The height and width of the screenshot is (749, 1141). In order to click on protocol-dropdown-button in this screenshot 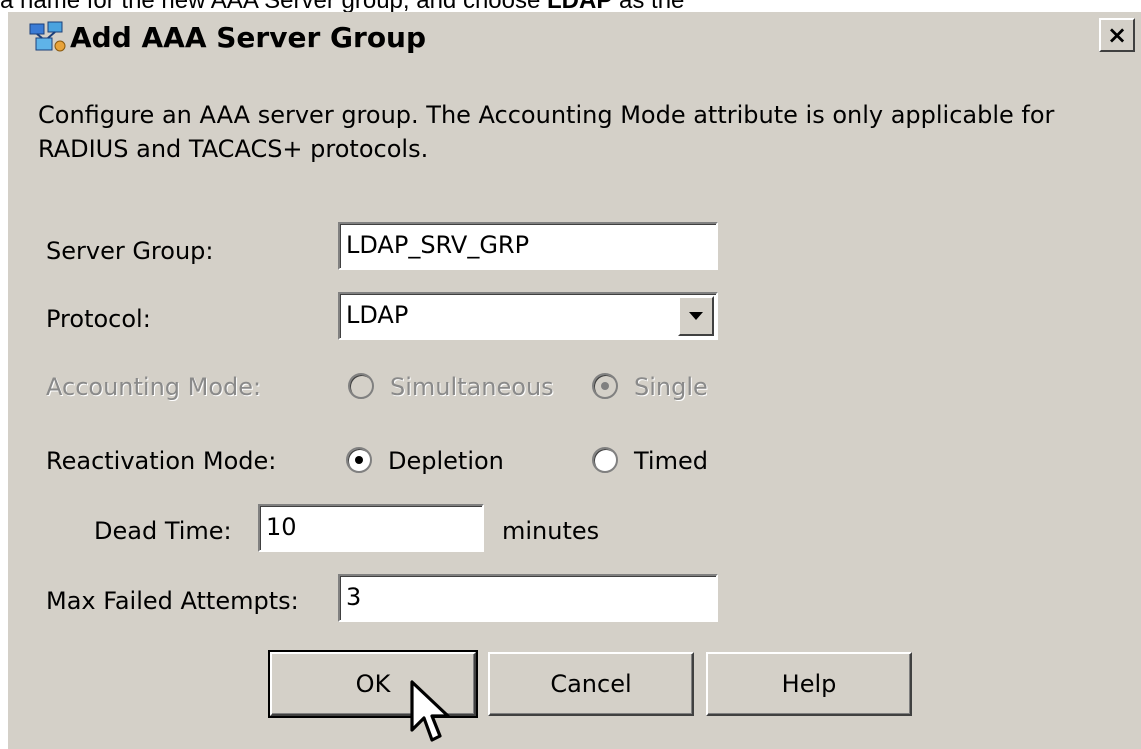, I will do `click(696, 316)`.